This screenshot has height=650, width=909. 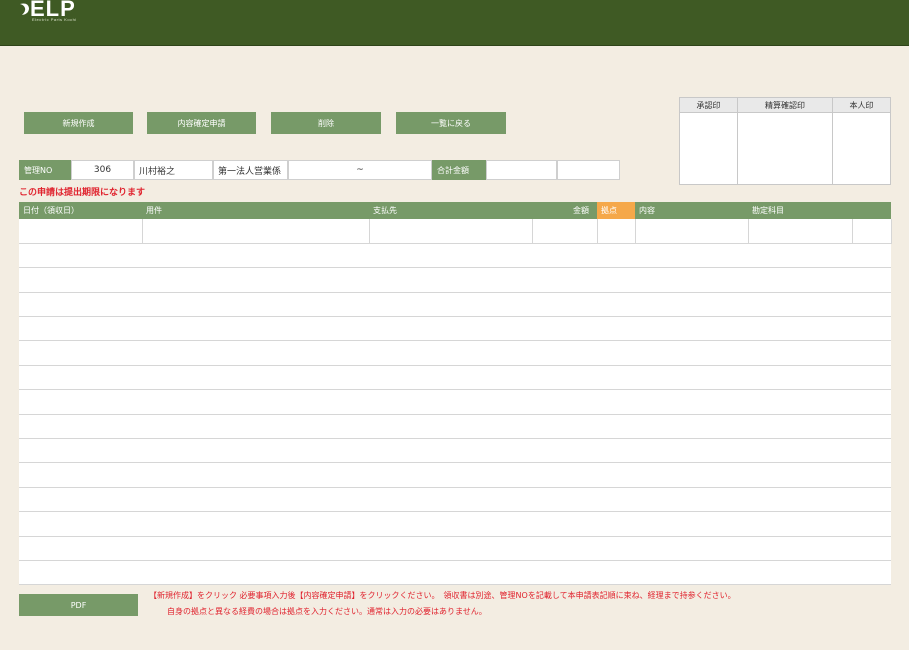 What do you see at coordinates (861, 105) in the screenshot?
I see `stamp-header-self: 本人印` at bounding box center [861, 105].